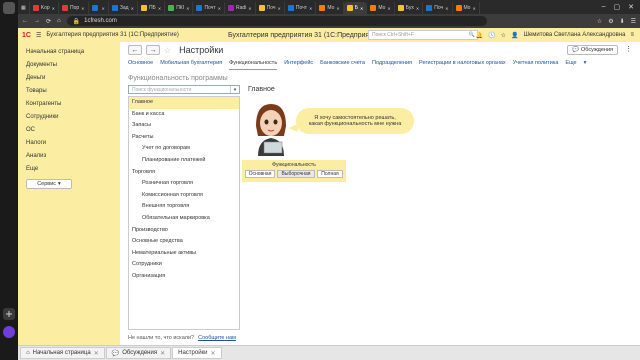 The height and width of the screenshot is (360, 640). What do you see at coordinates (381, 8) in the screenshot?
I see `browser-tab: Мо ✕` at bounding box center [381, 8].